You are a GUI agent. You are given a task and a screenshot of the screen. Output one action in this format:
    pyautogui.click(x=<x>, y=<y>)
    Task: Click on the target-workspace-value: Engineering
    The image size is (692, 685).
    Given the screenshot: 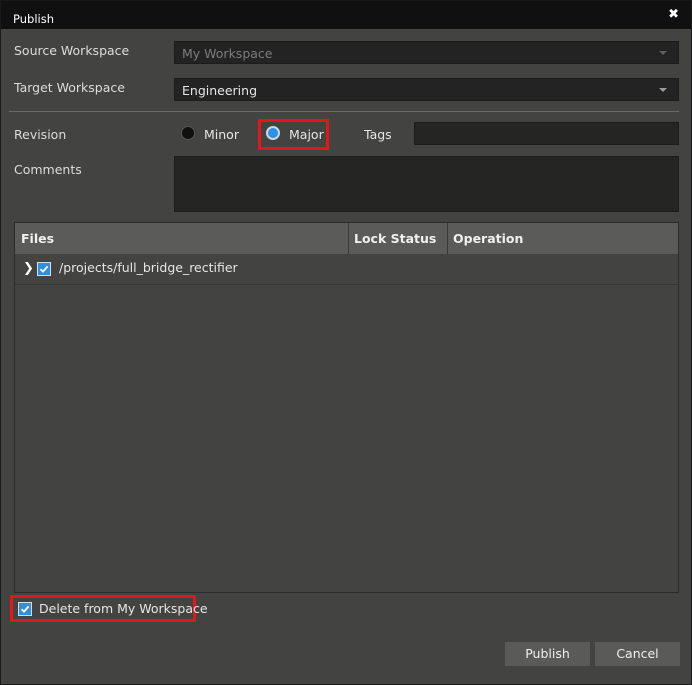 What is the action you would take?
    pyautogui.click(x=219, y=90)
    